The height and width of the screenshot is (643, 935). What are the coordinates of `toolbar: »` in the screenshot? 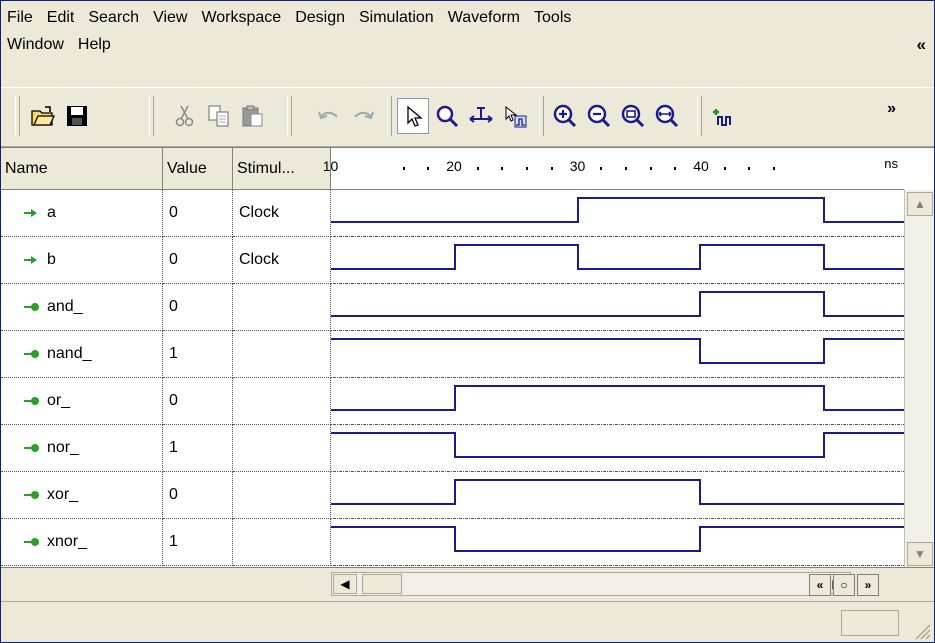 It's located at (467, 117).